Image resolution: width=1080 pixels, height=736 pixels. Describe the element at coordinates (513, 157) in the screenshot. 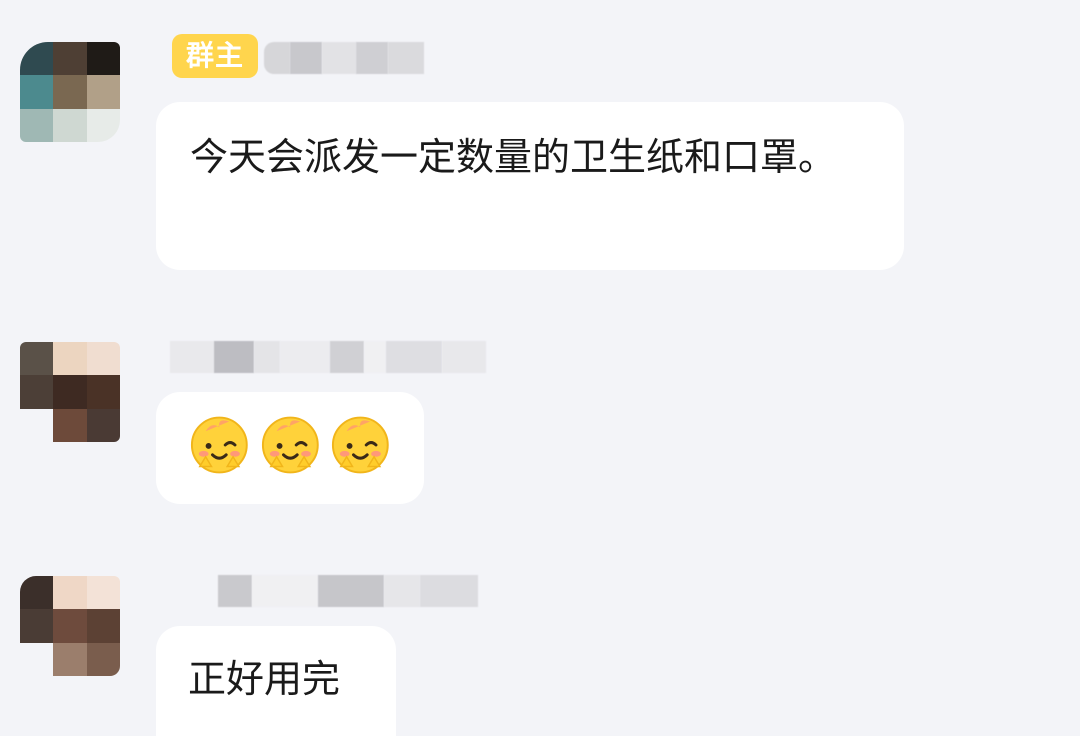

I see `message-text: 今天会派发一定数量的卫生纸和口罩。` at that location.